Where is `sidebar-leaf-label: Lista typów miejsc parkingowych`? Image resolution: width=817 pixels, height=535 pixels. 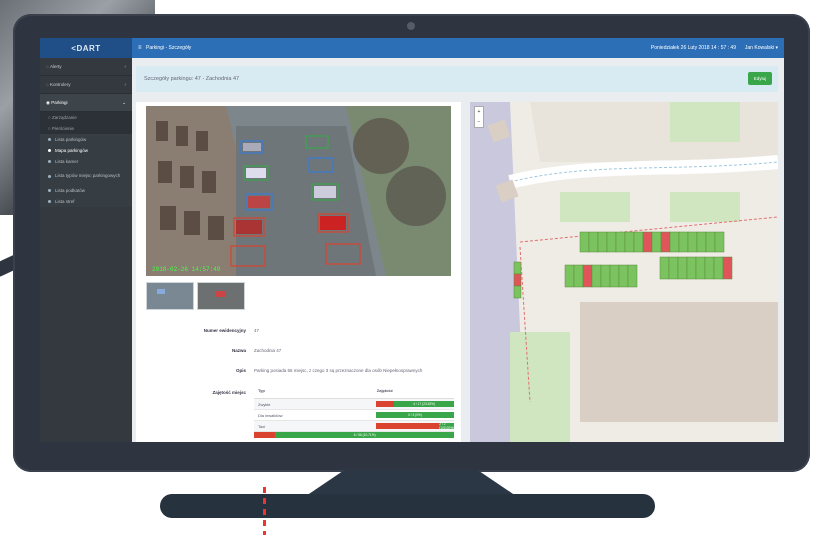 sidebar-leaf-label: Lista typów miejsc parkingowych is located at coordinates (88, 175).